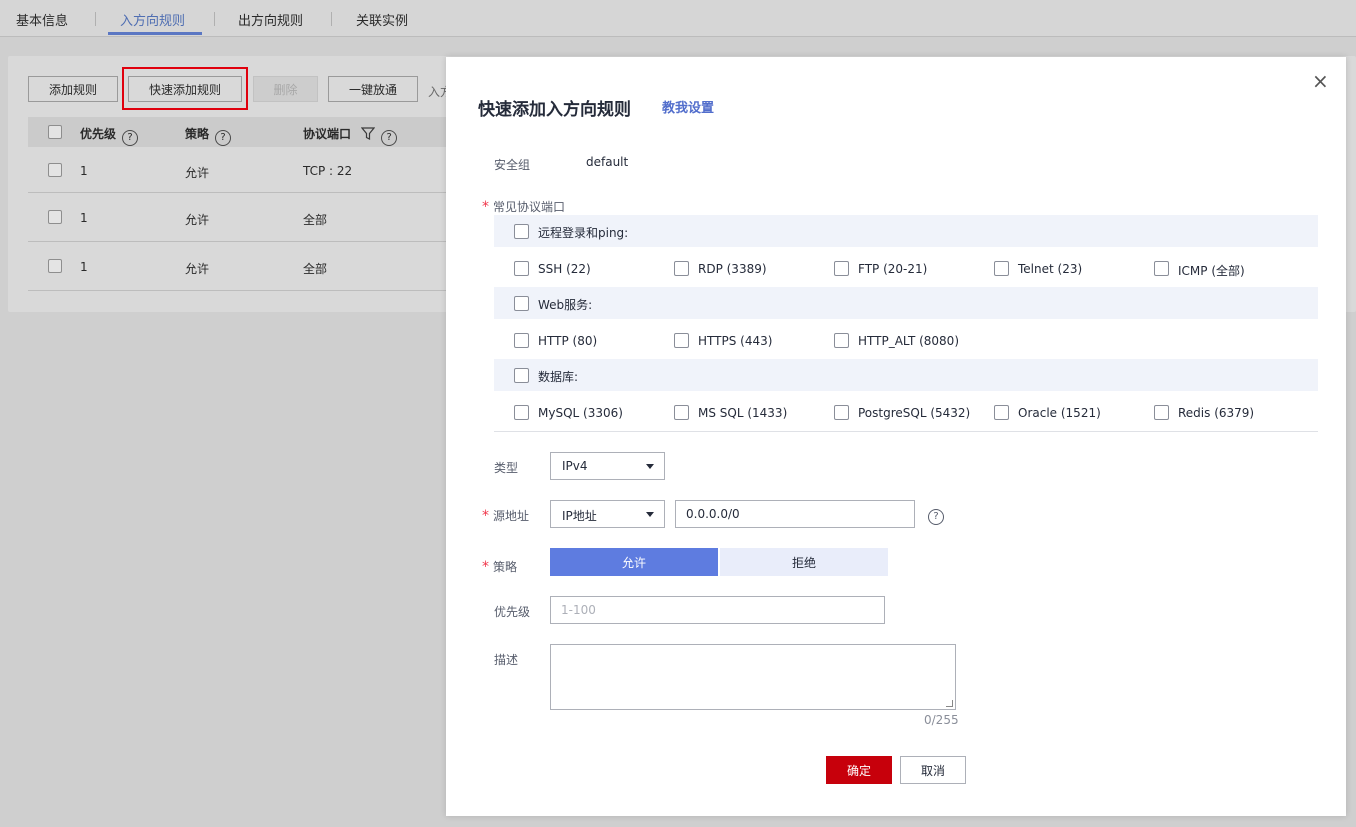  What do you see at coordinates (678, 18) in the screenshot?
I see `tab-bar: 基本信息 入方向规则 出方向规则 关联实例` at bounding box center [678, 18].